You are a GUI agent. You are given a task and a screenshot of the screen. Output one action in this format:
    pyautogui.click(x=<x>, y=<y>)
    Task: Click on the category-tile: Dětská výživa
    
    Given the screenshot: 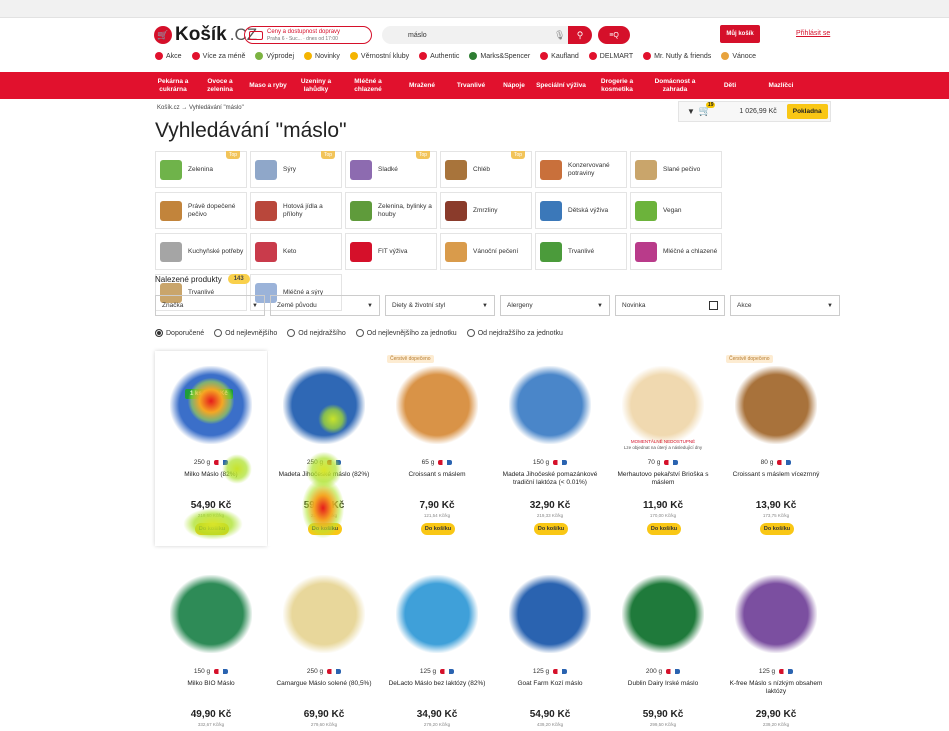 What is the action you would take?
    pyautogui.click(x=581, y=210)
    